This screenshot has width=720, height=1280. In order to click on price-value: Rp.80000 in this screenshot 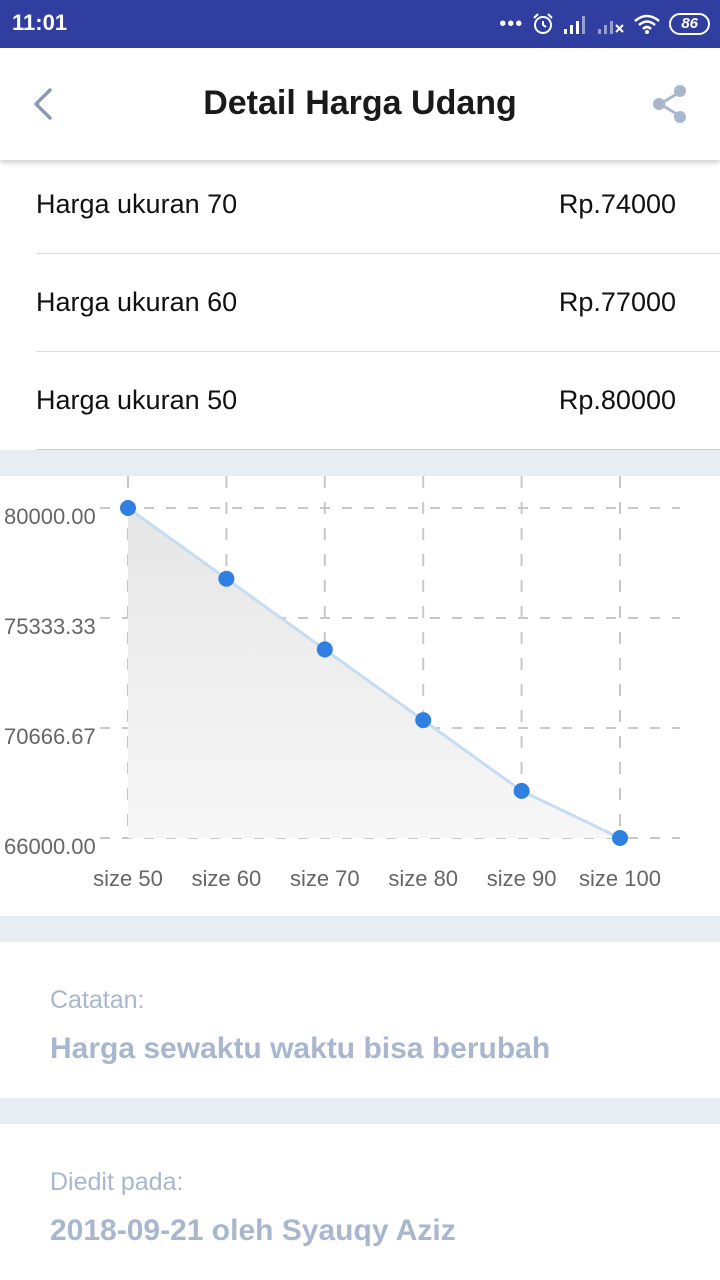, I will do `click(617, 400)`.